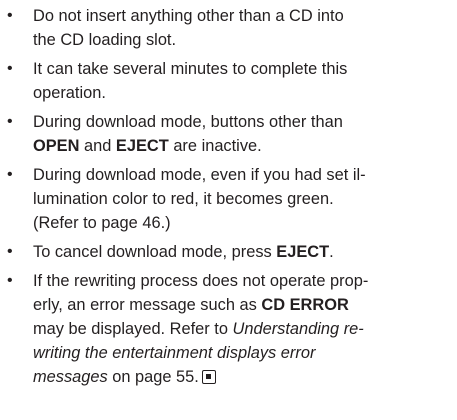 The height and width of the screenshot is (420, 457). Describe the element at coordinates (245, 377) in the screenshot. I see `note-text-line: messages on page 55.` at that location.